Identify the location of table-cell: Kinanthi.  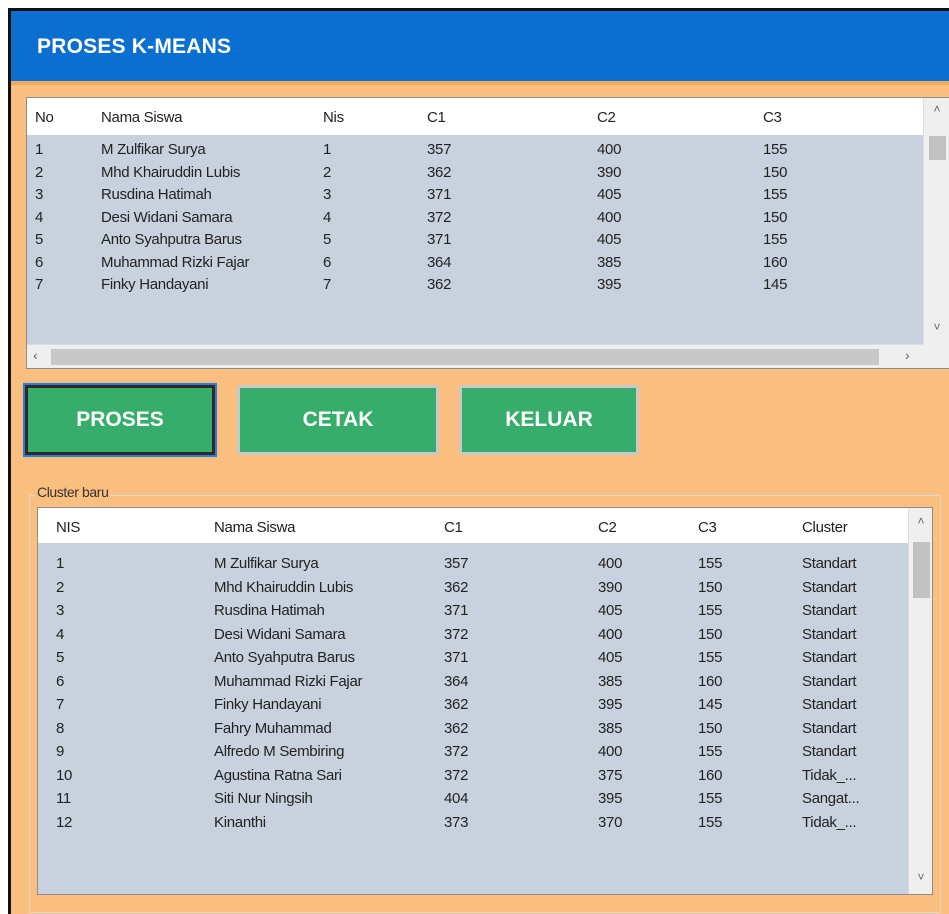
(240, 822).